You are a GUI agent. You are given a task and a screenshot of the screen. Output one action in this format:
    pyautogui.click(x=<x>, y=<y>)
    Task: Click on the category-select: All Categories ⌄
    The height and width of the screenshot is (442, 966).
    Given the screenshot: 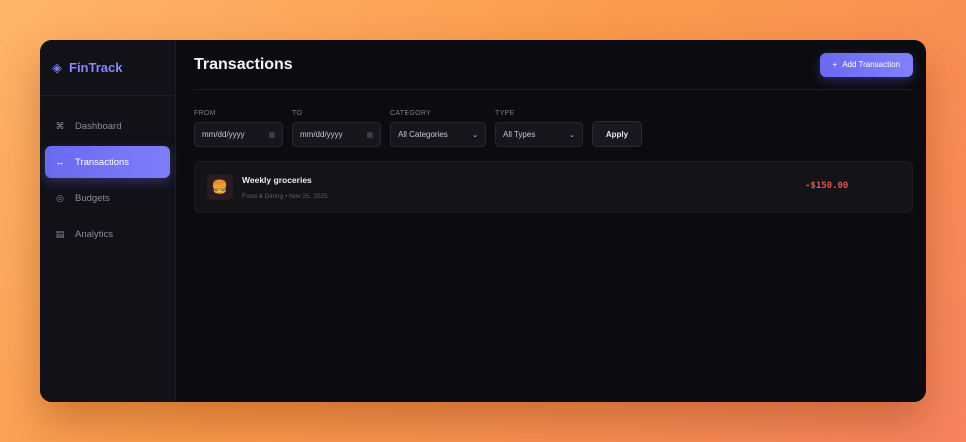 What is the action you would take?
    pyautogui.click(x=438, y=134)
    